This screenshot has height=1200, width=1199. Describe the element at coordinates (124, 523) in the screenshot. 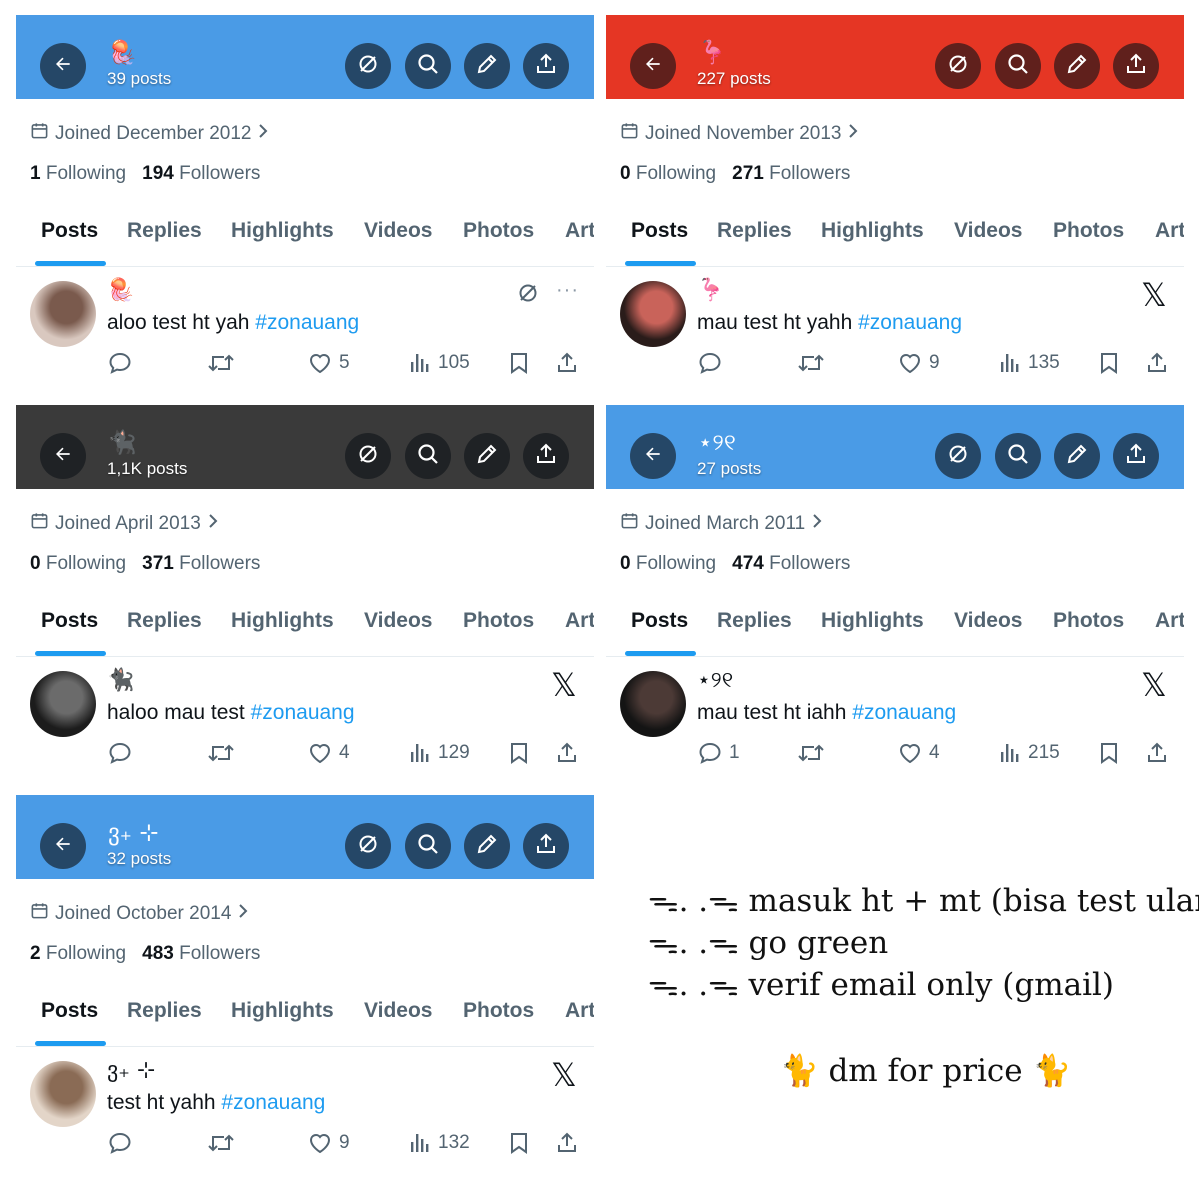

I see `joined-date: Joined April 2013` at that location.